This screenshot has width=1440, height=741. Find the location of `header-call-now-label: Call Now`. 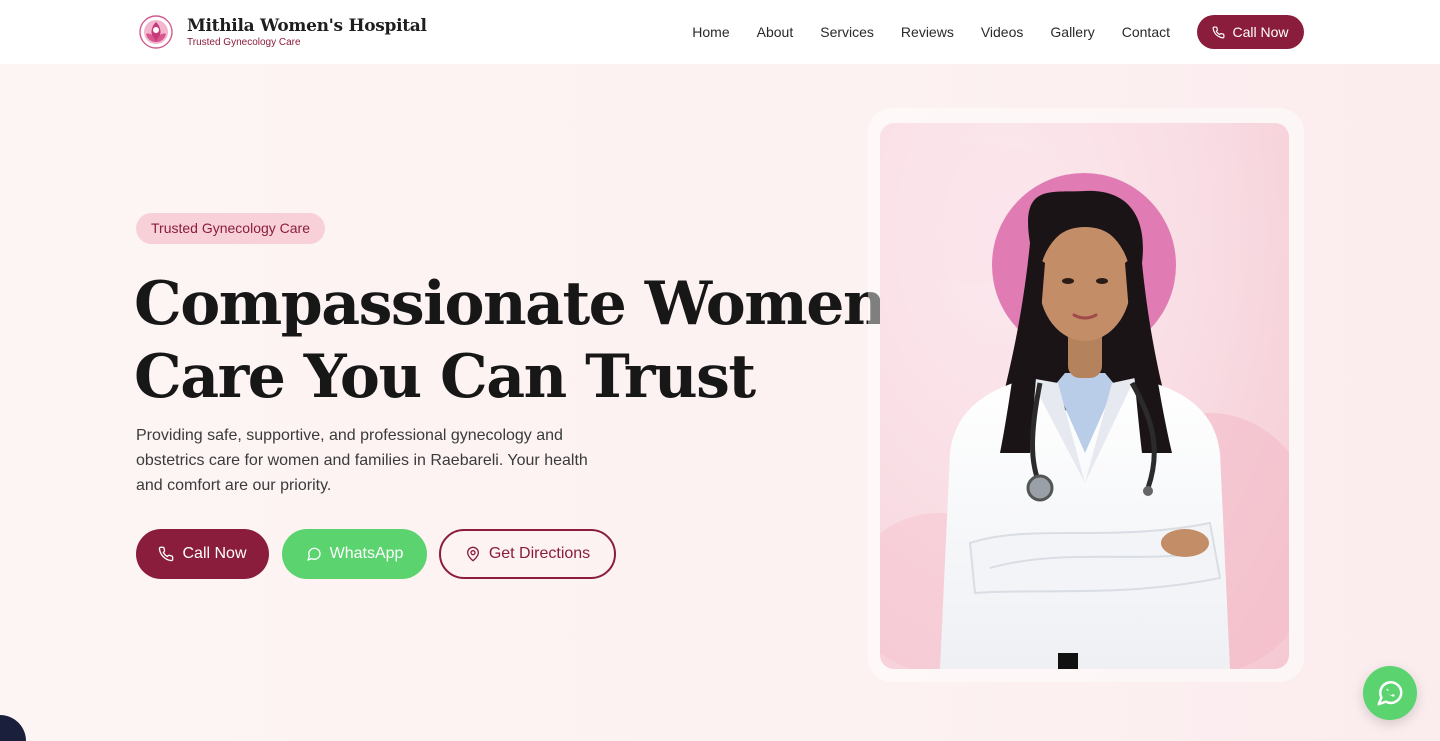

header-call-now-label: Call Now is located at coordinates (1260, 32).